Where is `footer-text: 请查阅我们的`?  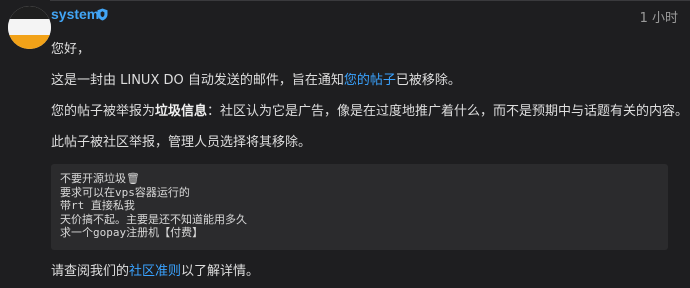 footer-text: 请查阅我们的 is located at coordinates (90, 271).